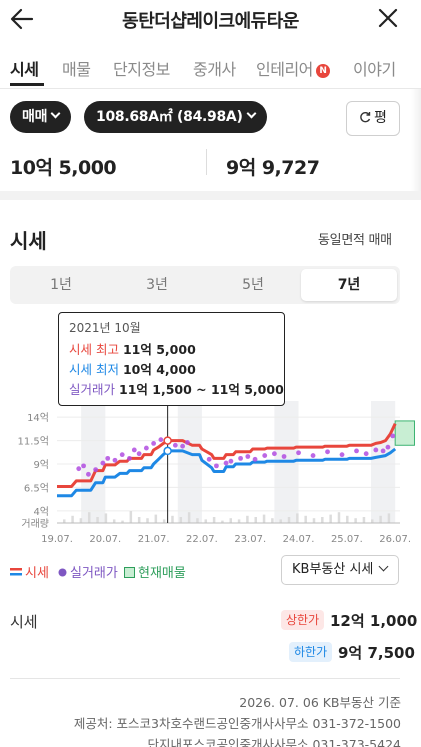 This screenshot has width=421, height=747. I want to click on scroll-shadow, so click(416, 140).